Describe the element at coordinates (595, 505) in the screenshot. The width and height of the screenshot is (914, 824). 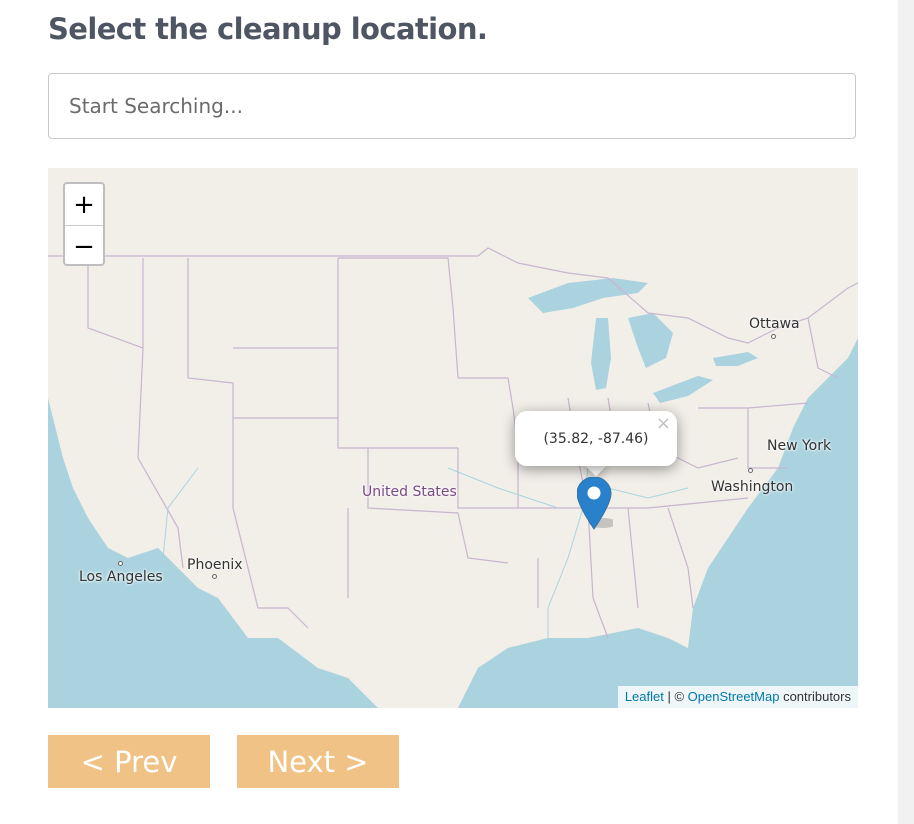
I see `map-marker-icon` at that location.